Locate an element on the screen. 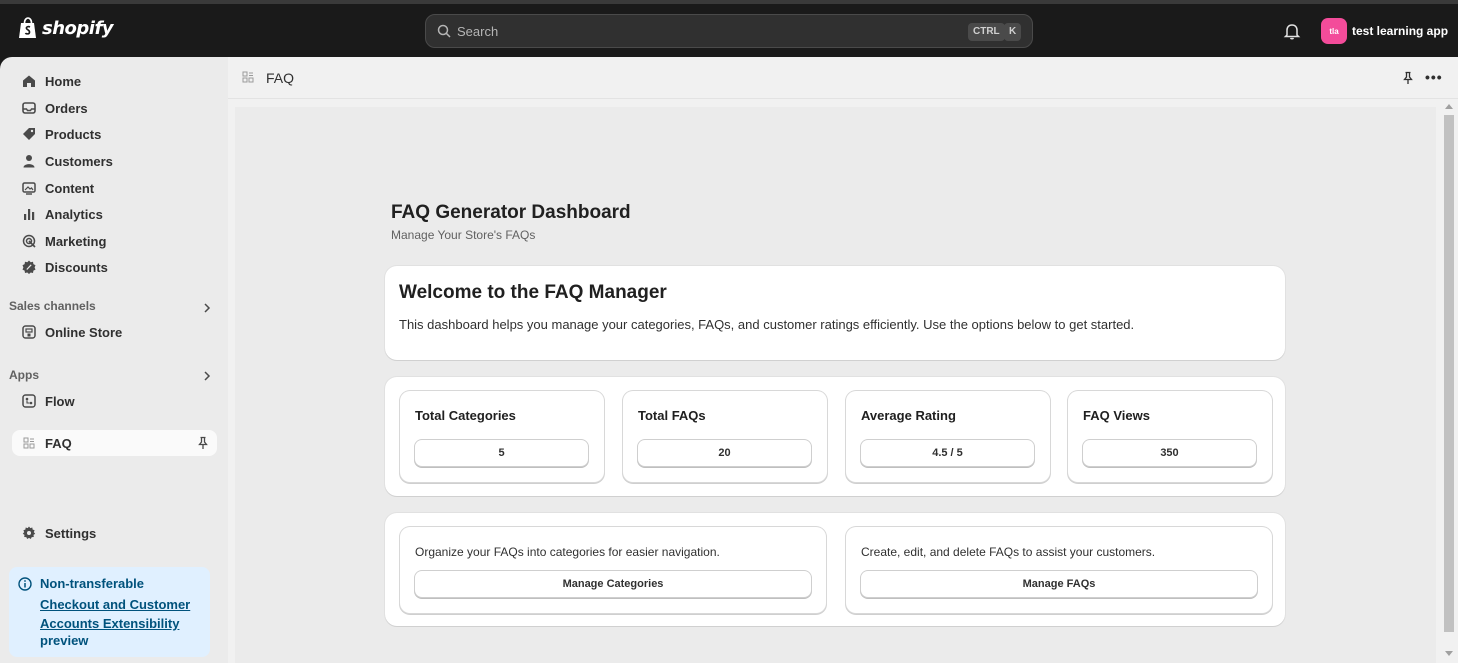  notifications-bell-icon is located at coordinates (1292, 31).